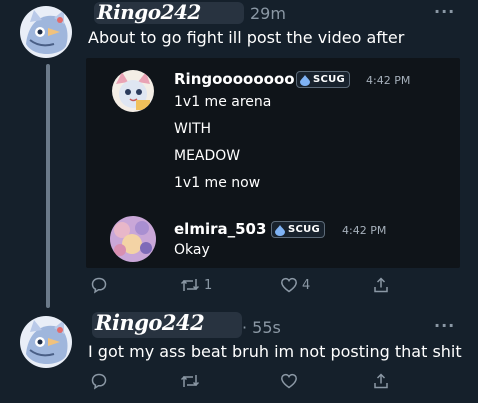 The width and height of the screenshot is (478, 403). Describe the element at coordinates (220, 229) in the screenshot. I see `chat-username: elmira_503` at that location.